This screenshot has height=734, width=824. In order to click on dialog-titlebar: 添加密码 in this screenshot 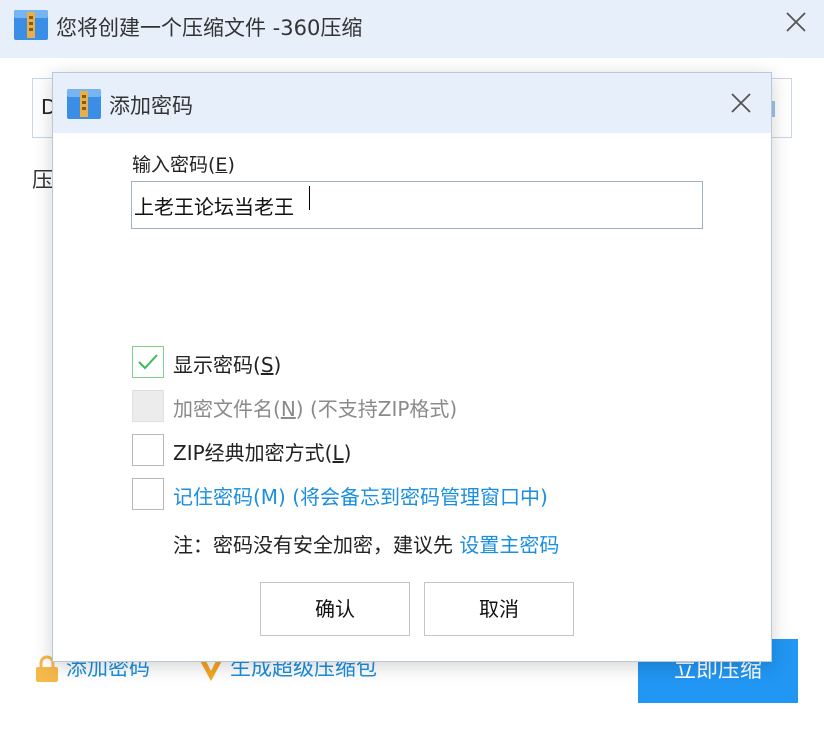, I will do `click(412, 103)`.